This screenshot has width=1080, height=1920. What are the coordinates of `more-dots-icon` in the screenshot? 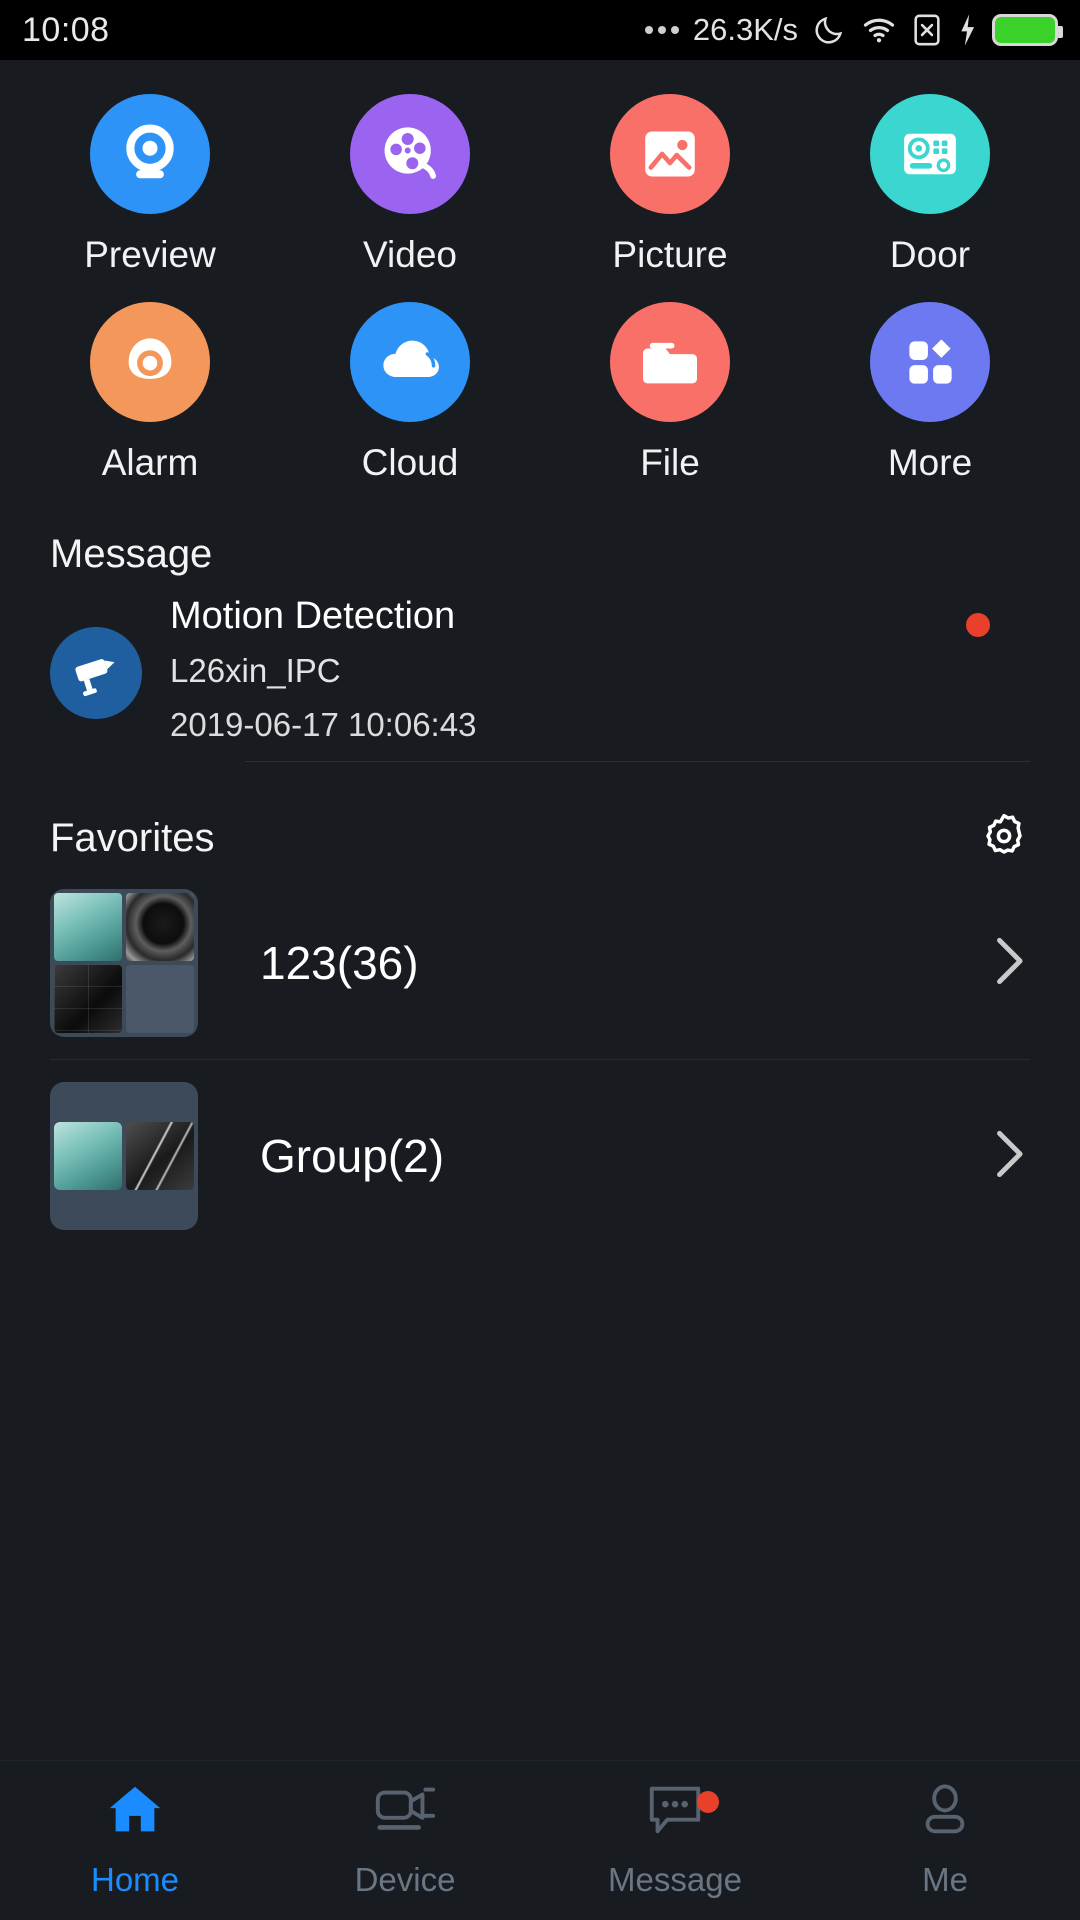 It's located at (661, 30).